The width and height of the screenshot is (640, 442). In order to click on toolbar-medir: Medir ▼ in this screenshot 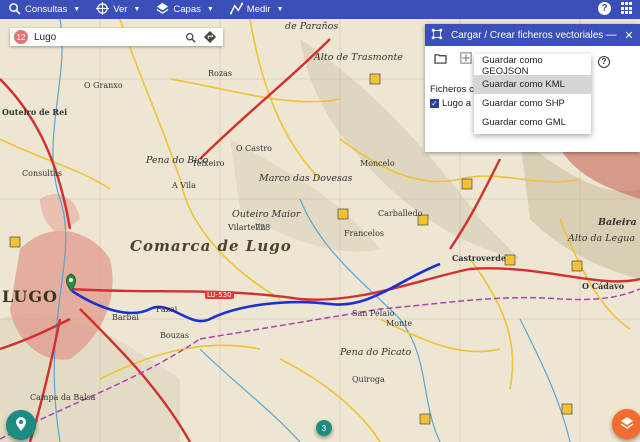, I will do `click(256, 10)`.